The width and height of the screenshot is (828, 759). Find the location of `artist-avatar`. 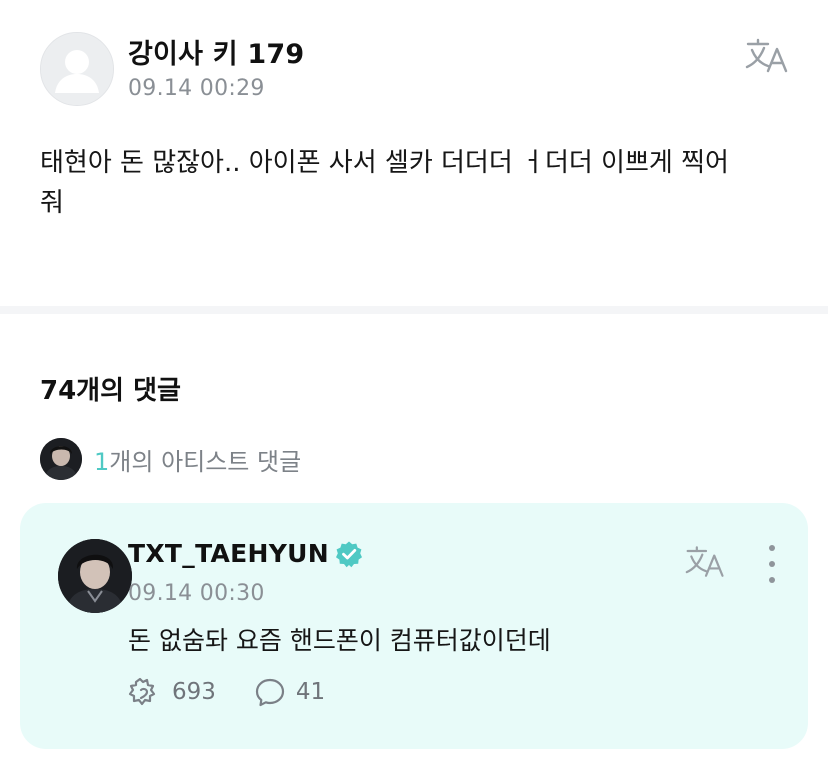

artist-avatar is located at coordinates (95, 576).